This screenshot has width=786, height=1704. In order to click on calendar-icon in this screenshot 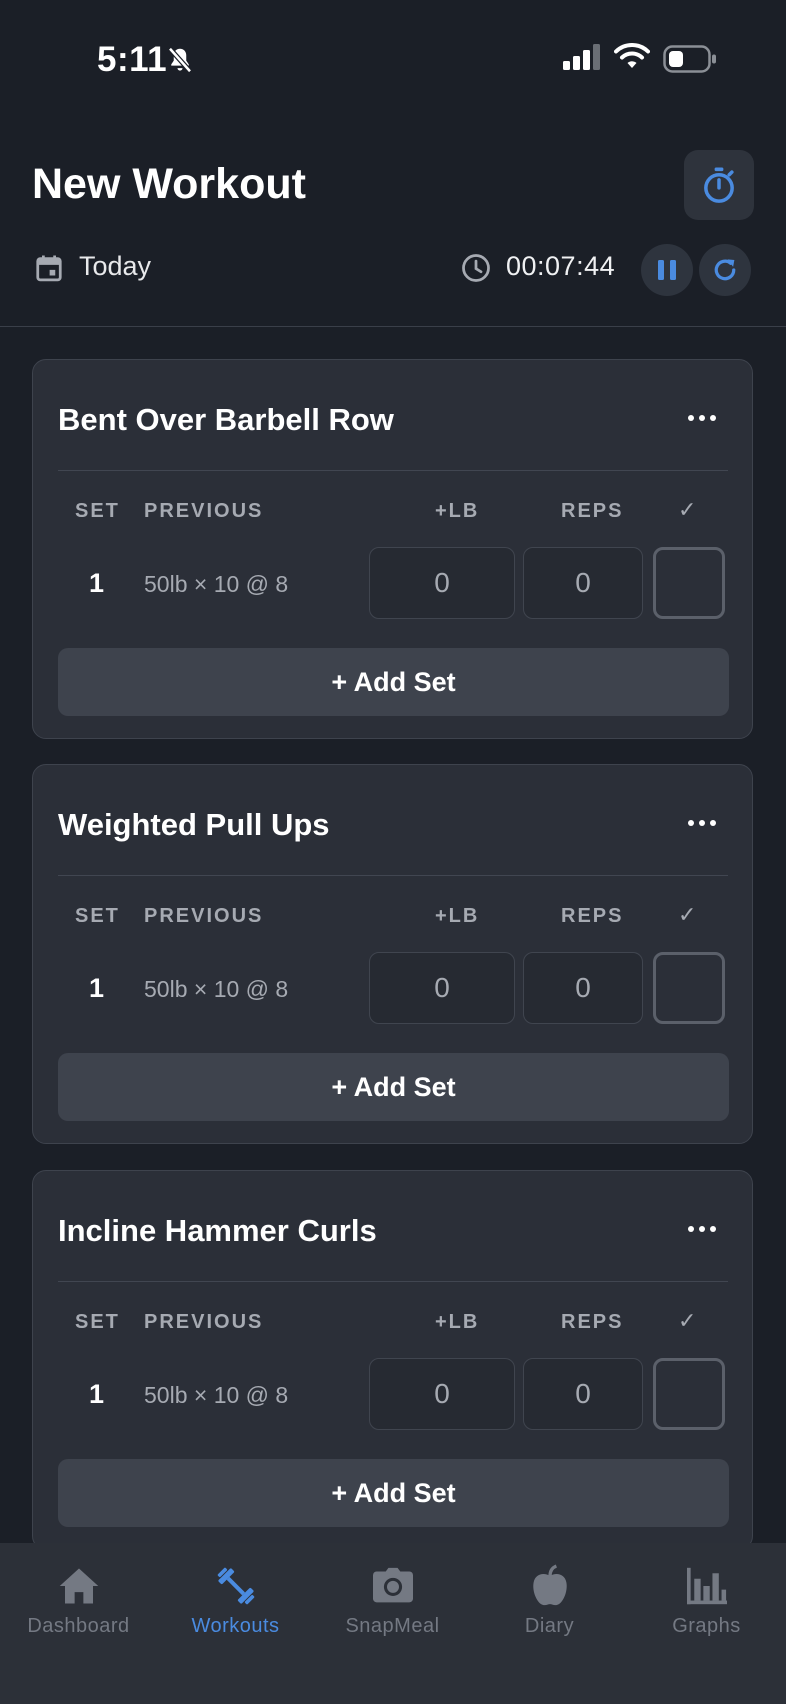, I will do `click(49, 268)`.